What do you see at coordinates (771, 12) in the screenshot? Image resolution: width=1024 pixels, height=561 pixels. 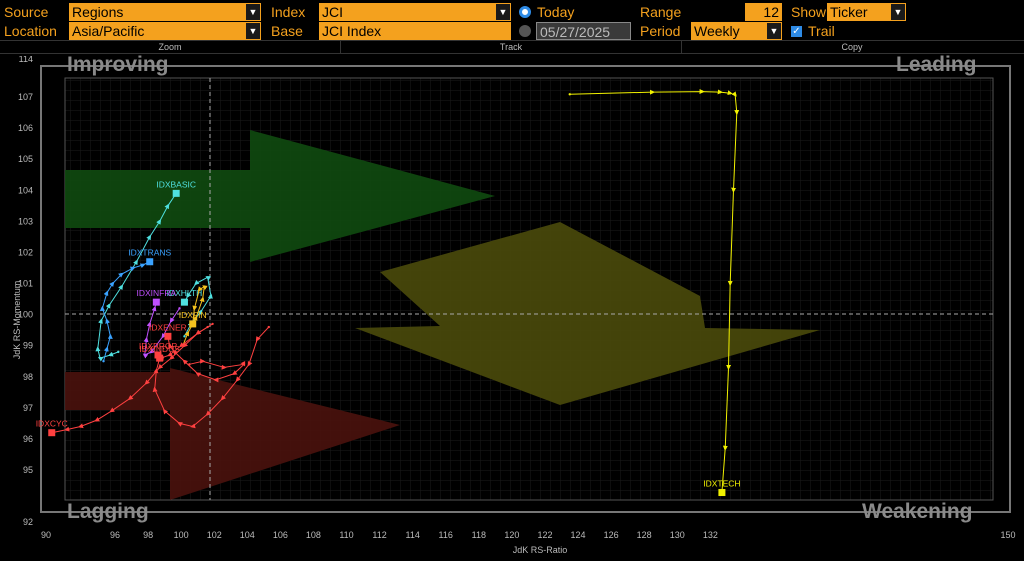 I see `range-value: 12` at bounding box center [771, 12].